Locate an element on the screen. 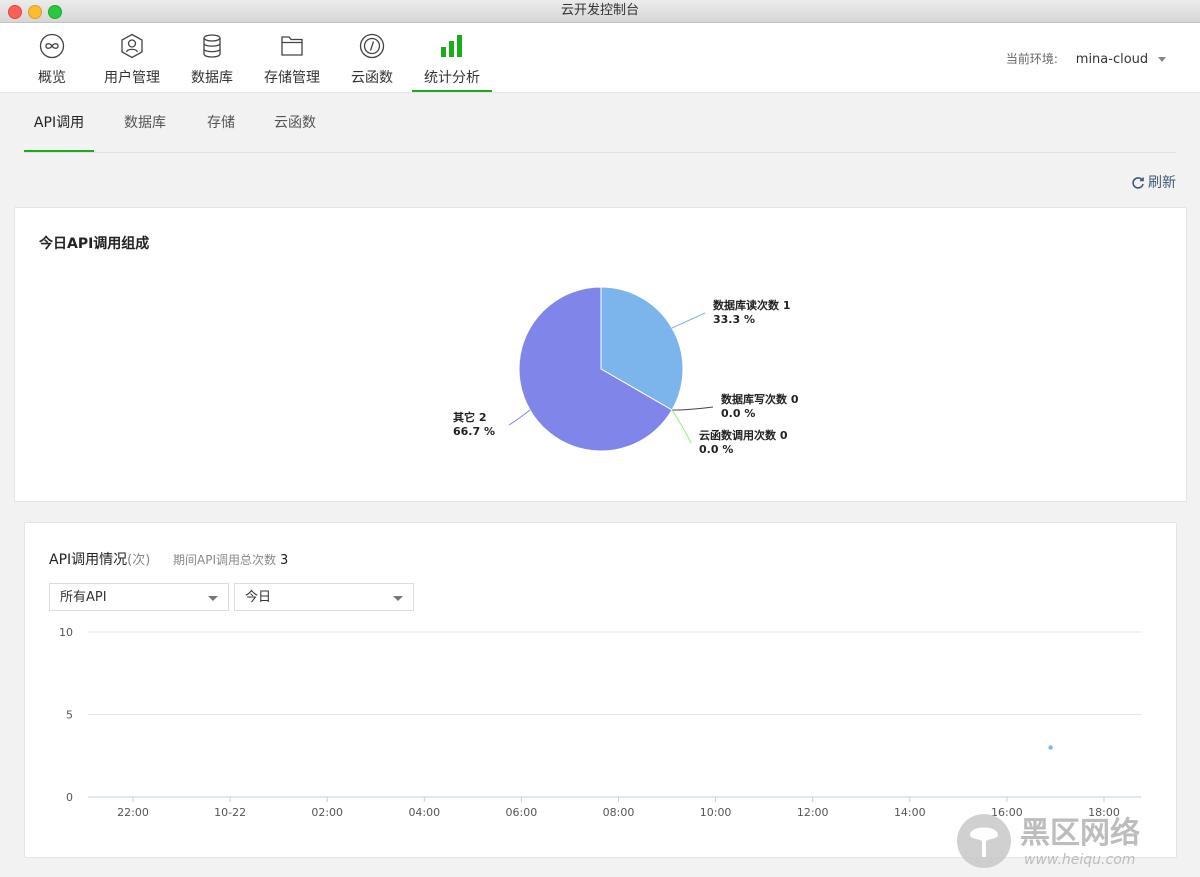 This screenshot has height=877, width=1200. watermark-text: 黑区网络 is located at coordinates (1080, 833).